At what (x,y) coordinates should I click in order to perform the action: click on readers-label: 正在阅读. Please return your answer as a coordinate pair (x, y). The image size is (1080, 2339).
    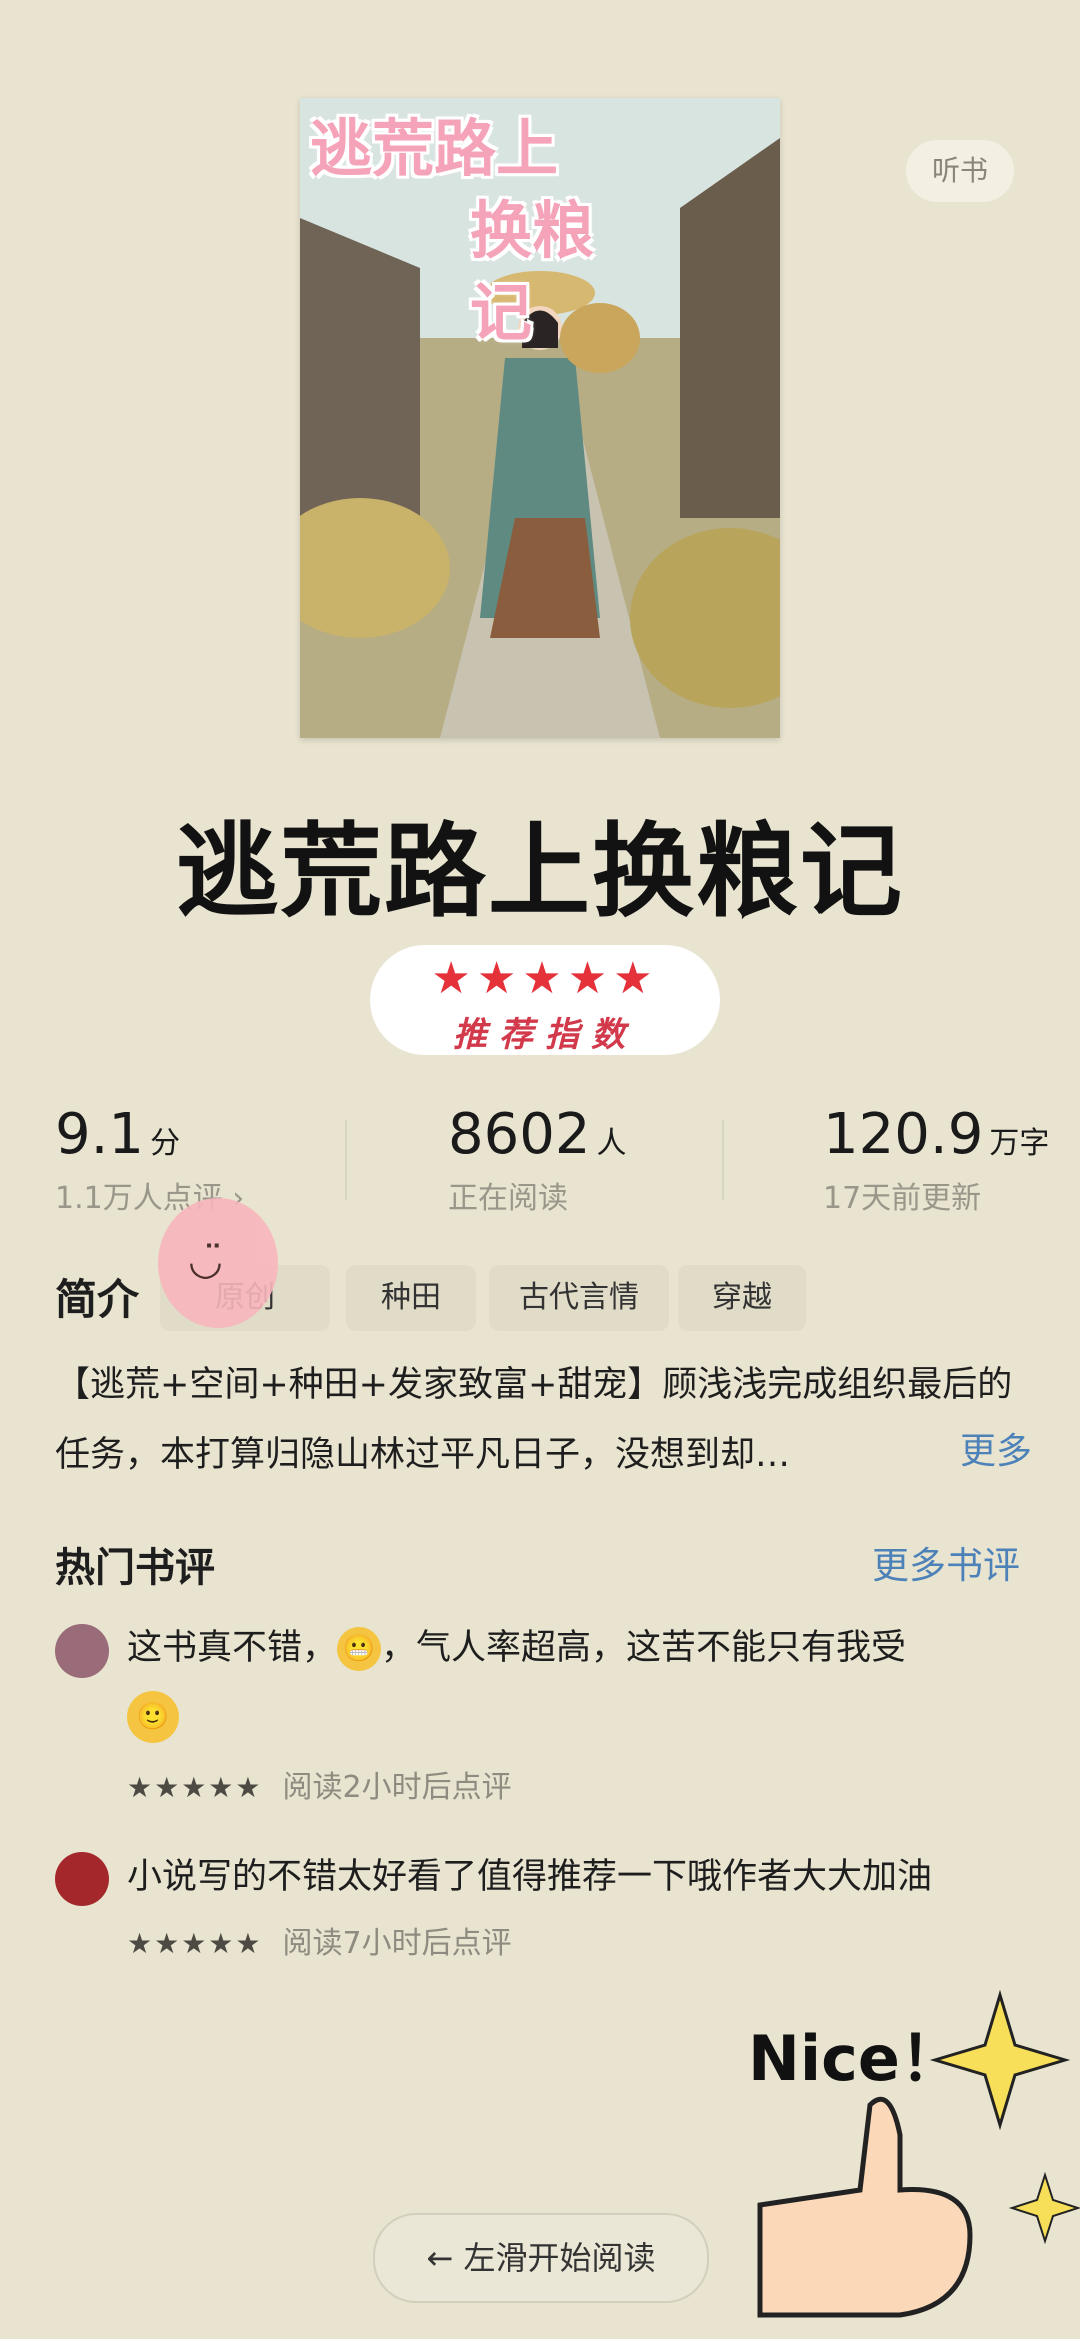
    Looking at the image, I should click on (508, 1198).